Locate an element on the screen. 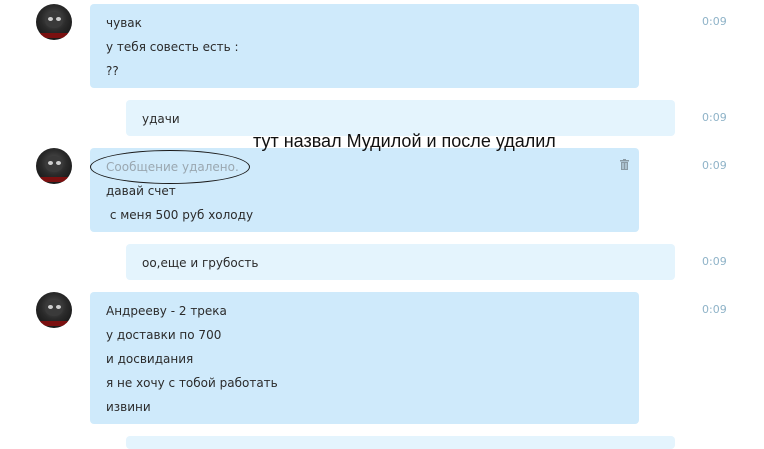 The image size is (764, 449). message-bubble-partial is located at coordinates (400, 442).